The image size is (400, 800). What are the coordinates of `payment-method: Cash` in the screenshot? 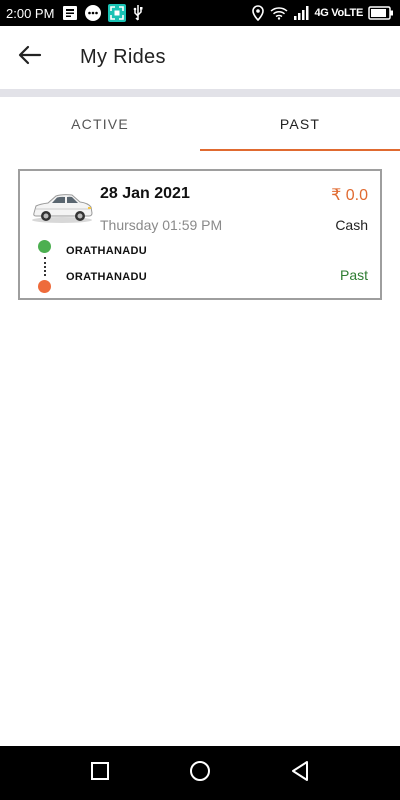 It's located at (351, 225).